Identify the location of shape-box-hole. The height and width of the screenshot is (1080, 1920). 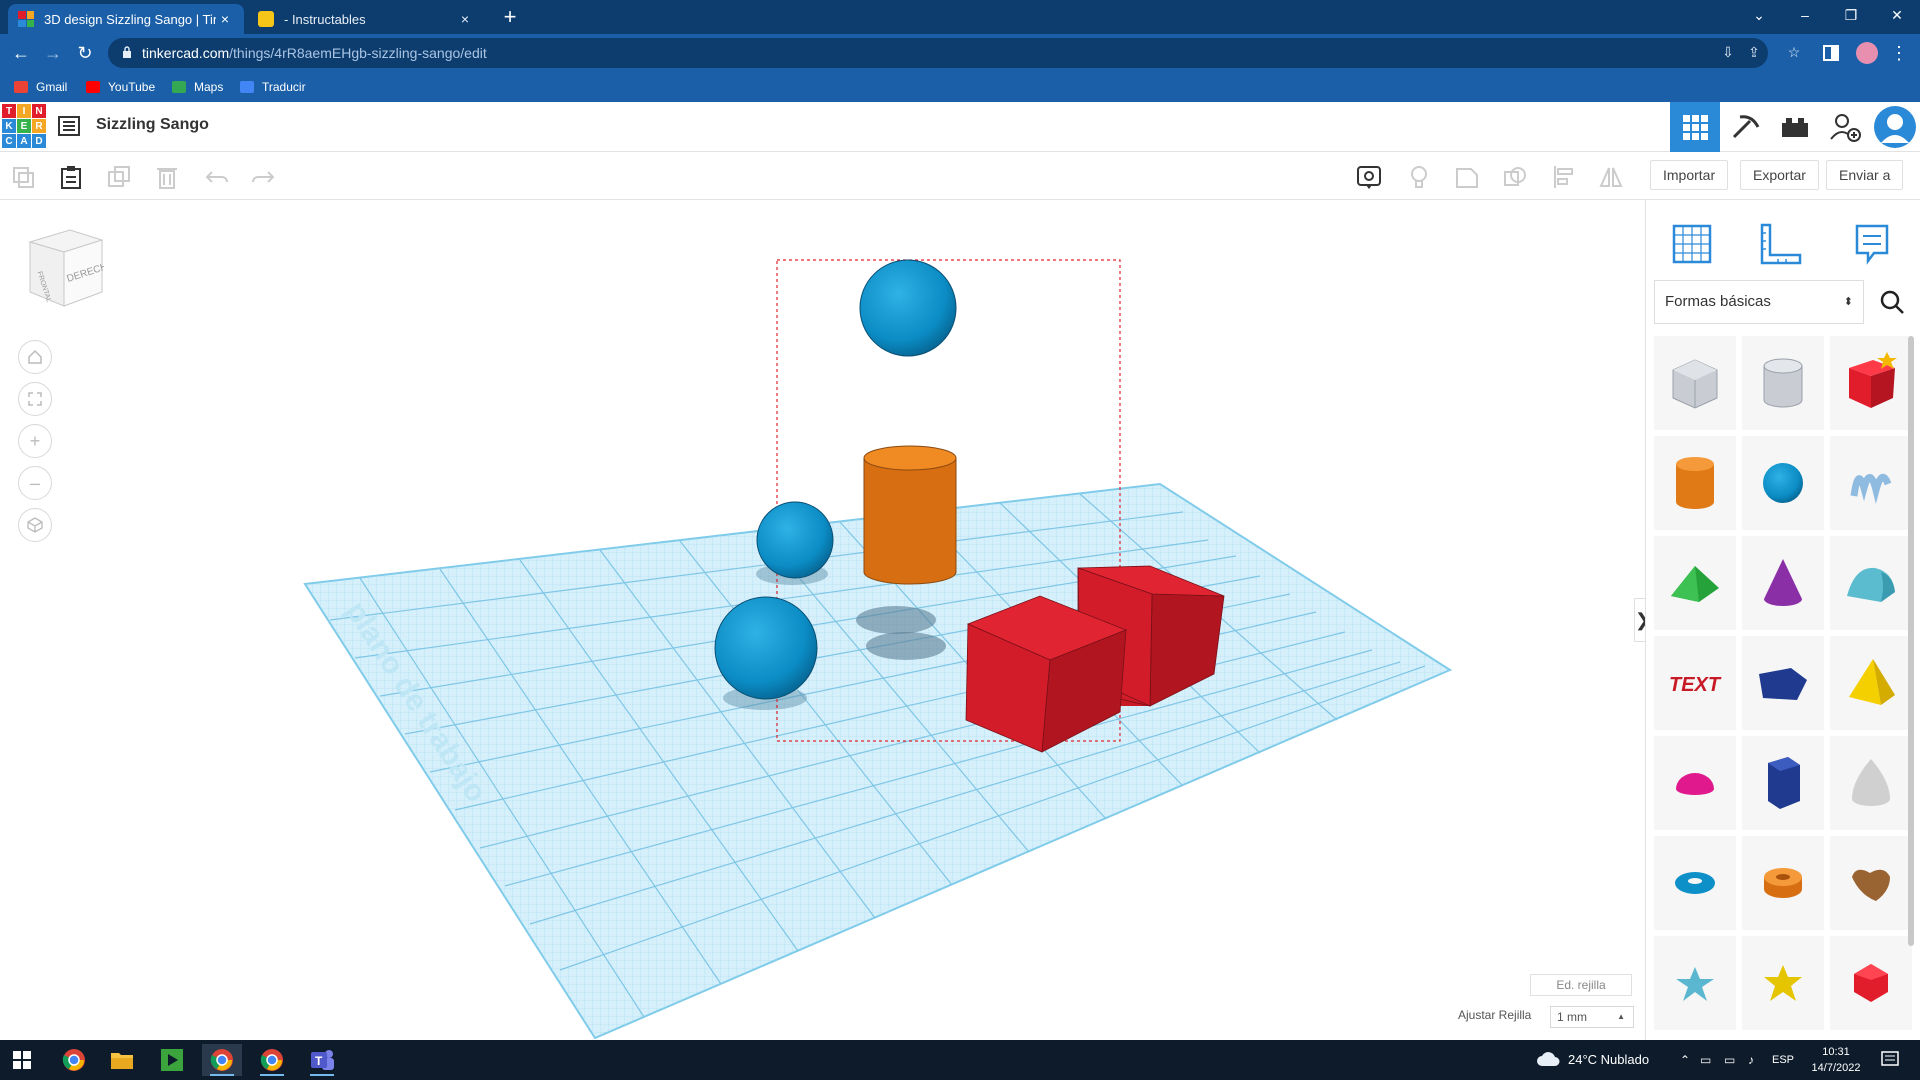
(1695, 383).